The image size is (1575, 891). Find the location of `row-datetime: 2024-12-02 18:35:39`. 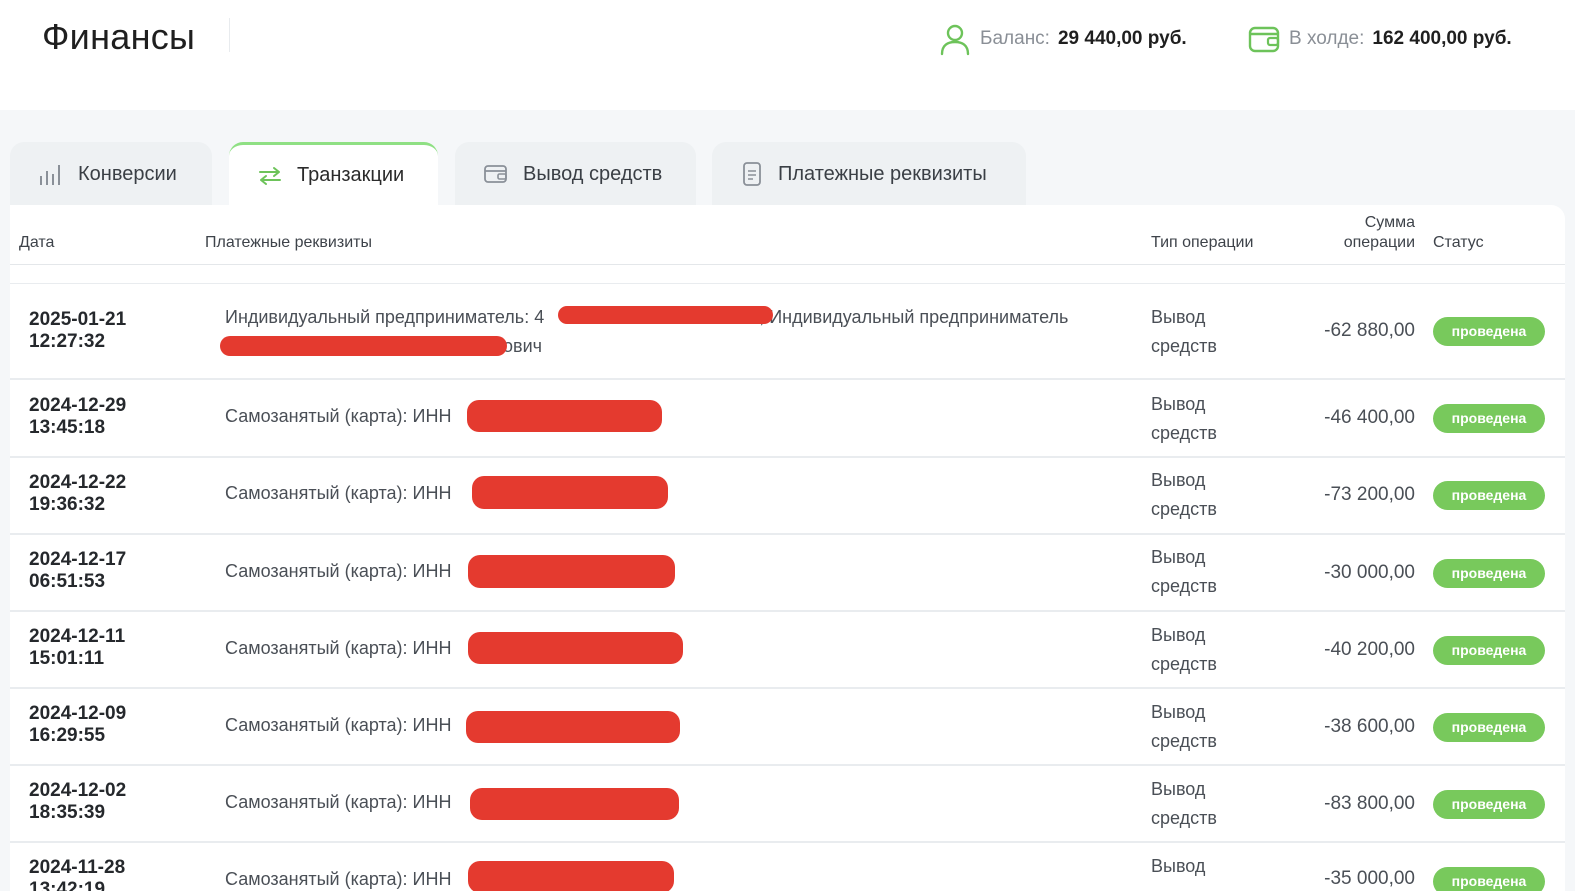

row-datetime: 2024-12-02 18:35:39 is located at coordinates (77, 802).